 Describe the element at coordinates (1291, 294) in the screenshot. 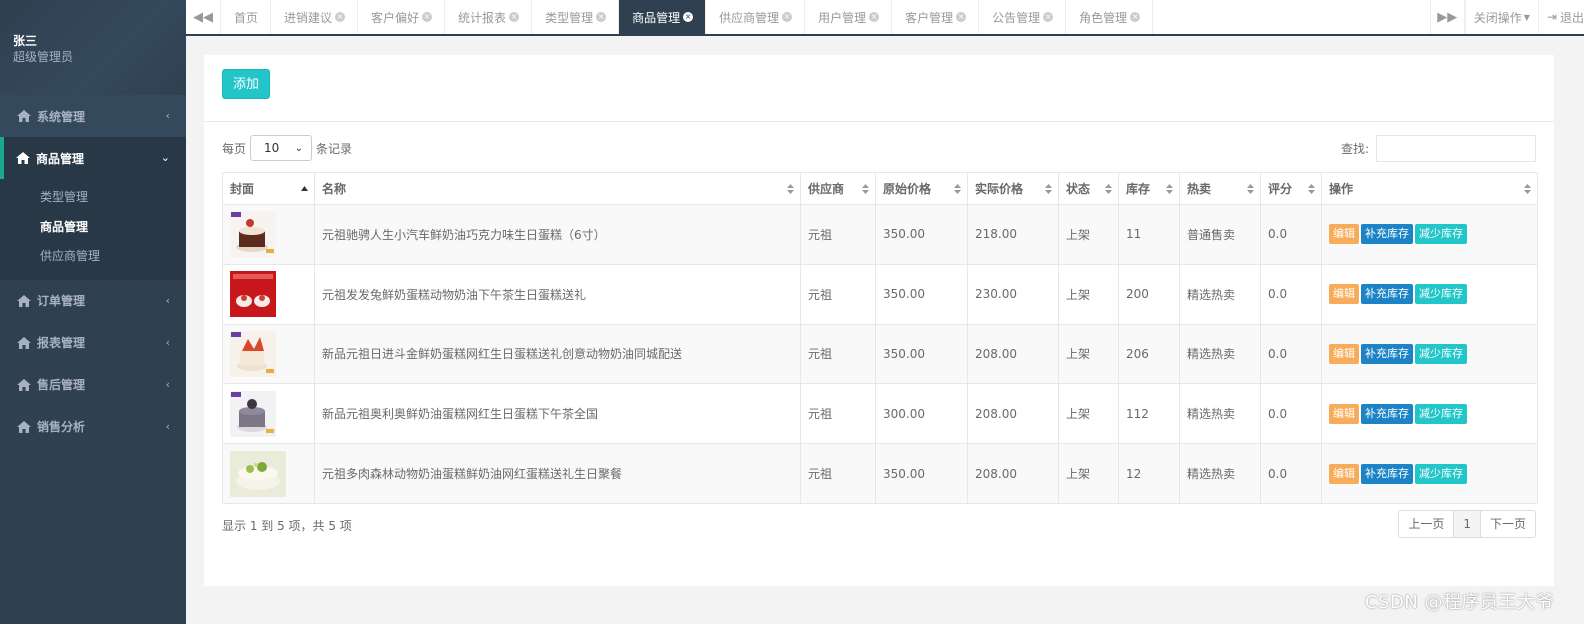

I see `rating: 0.0` at that location.